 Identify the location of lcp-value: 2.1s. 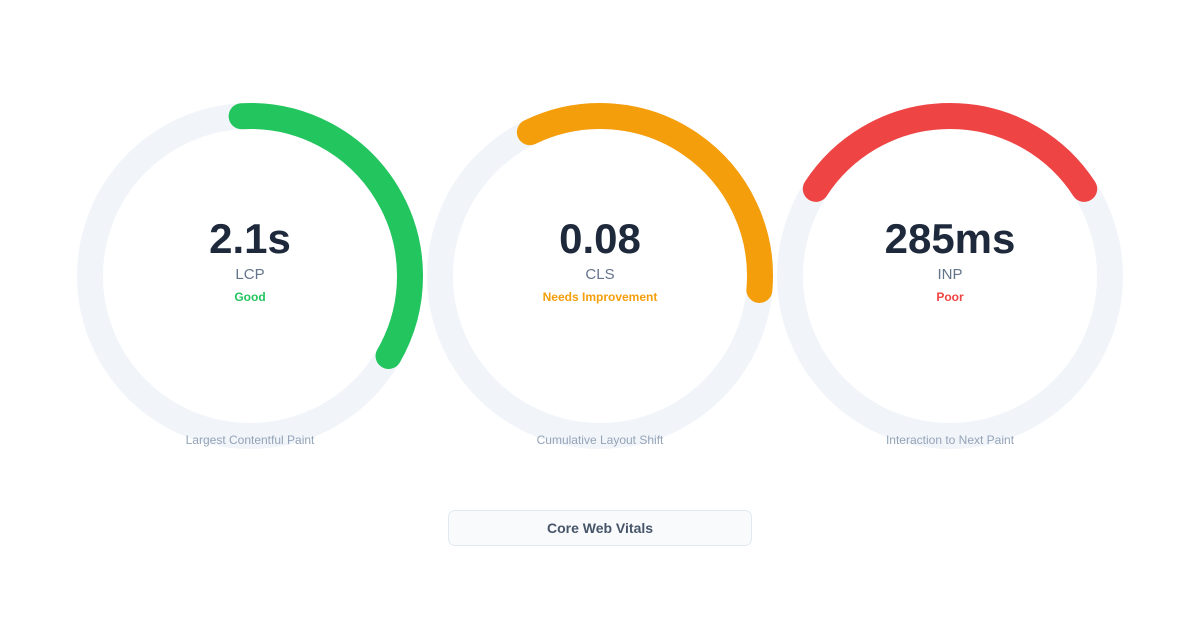
(250, 238).